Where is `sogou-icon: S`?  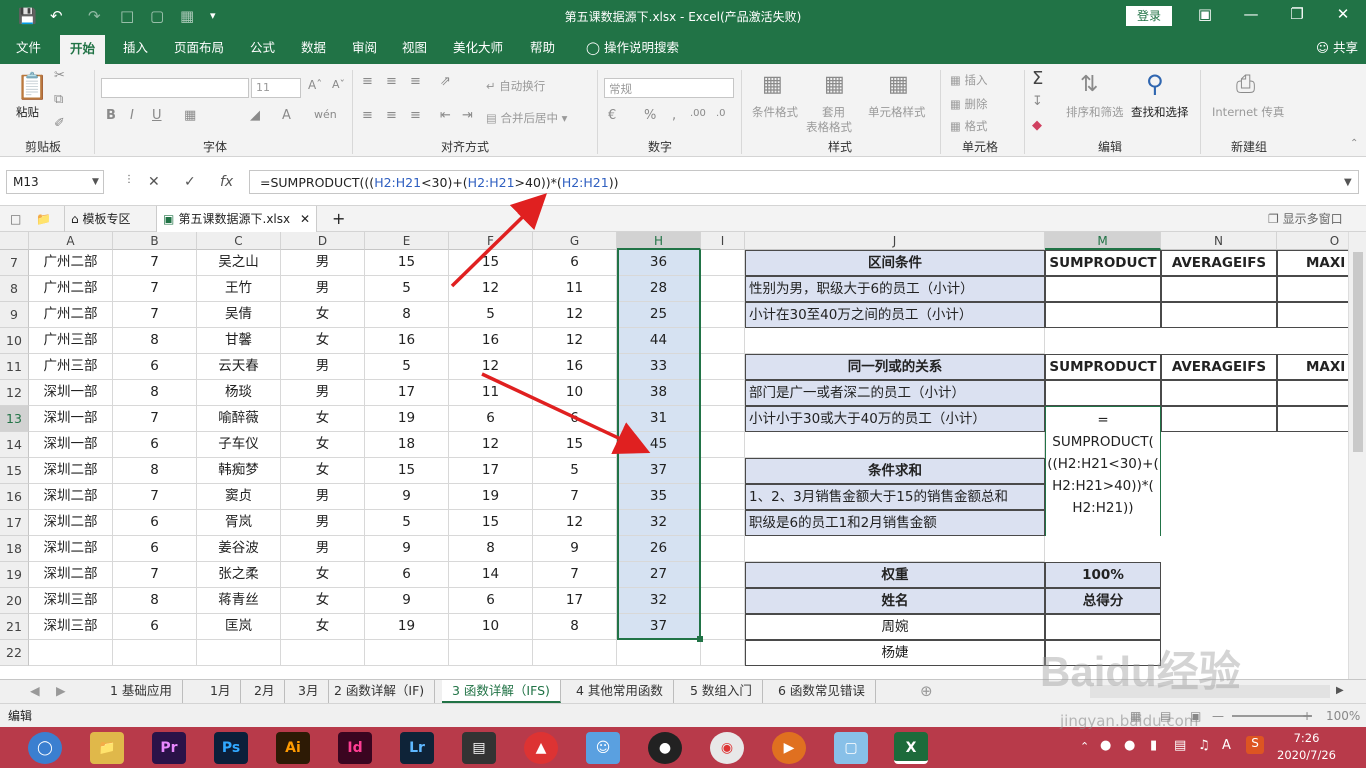 sogou-icon: S is located at coordinates (1255, 745).